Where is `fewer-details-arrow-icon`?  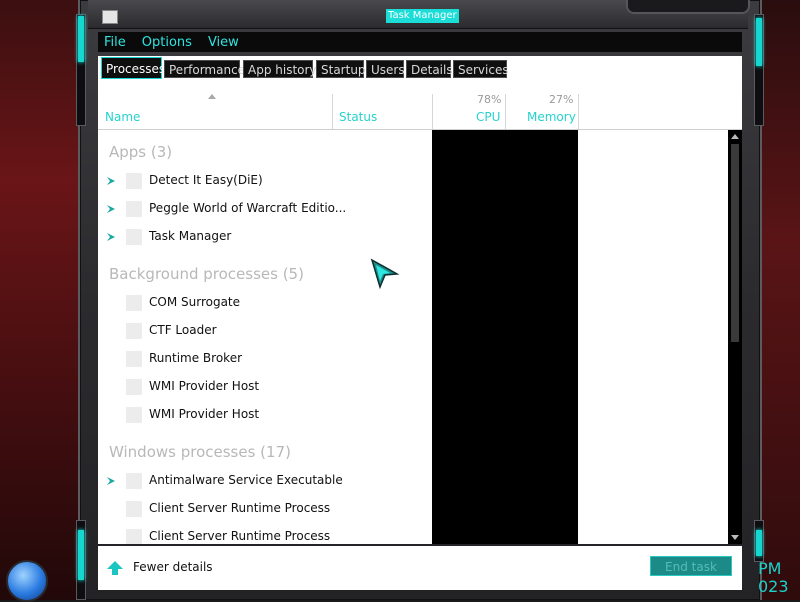 fewer-details-arrow-icon is located at coordinates (115, 568).